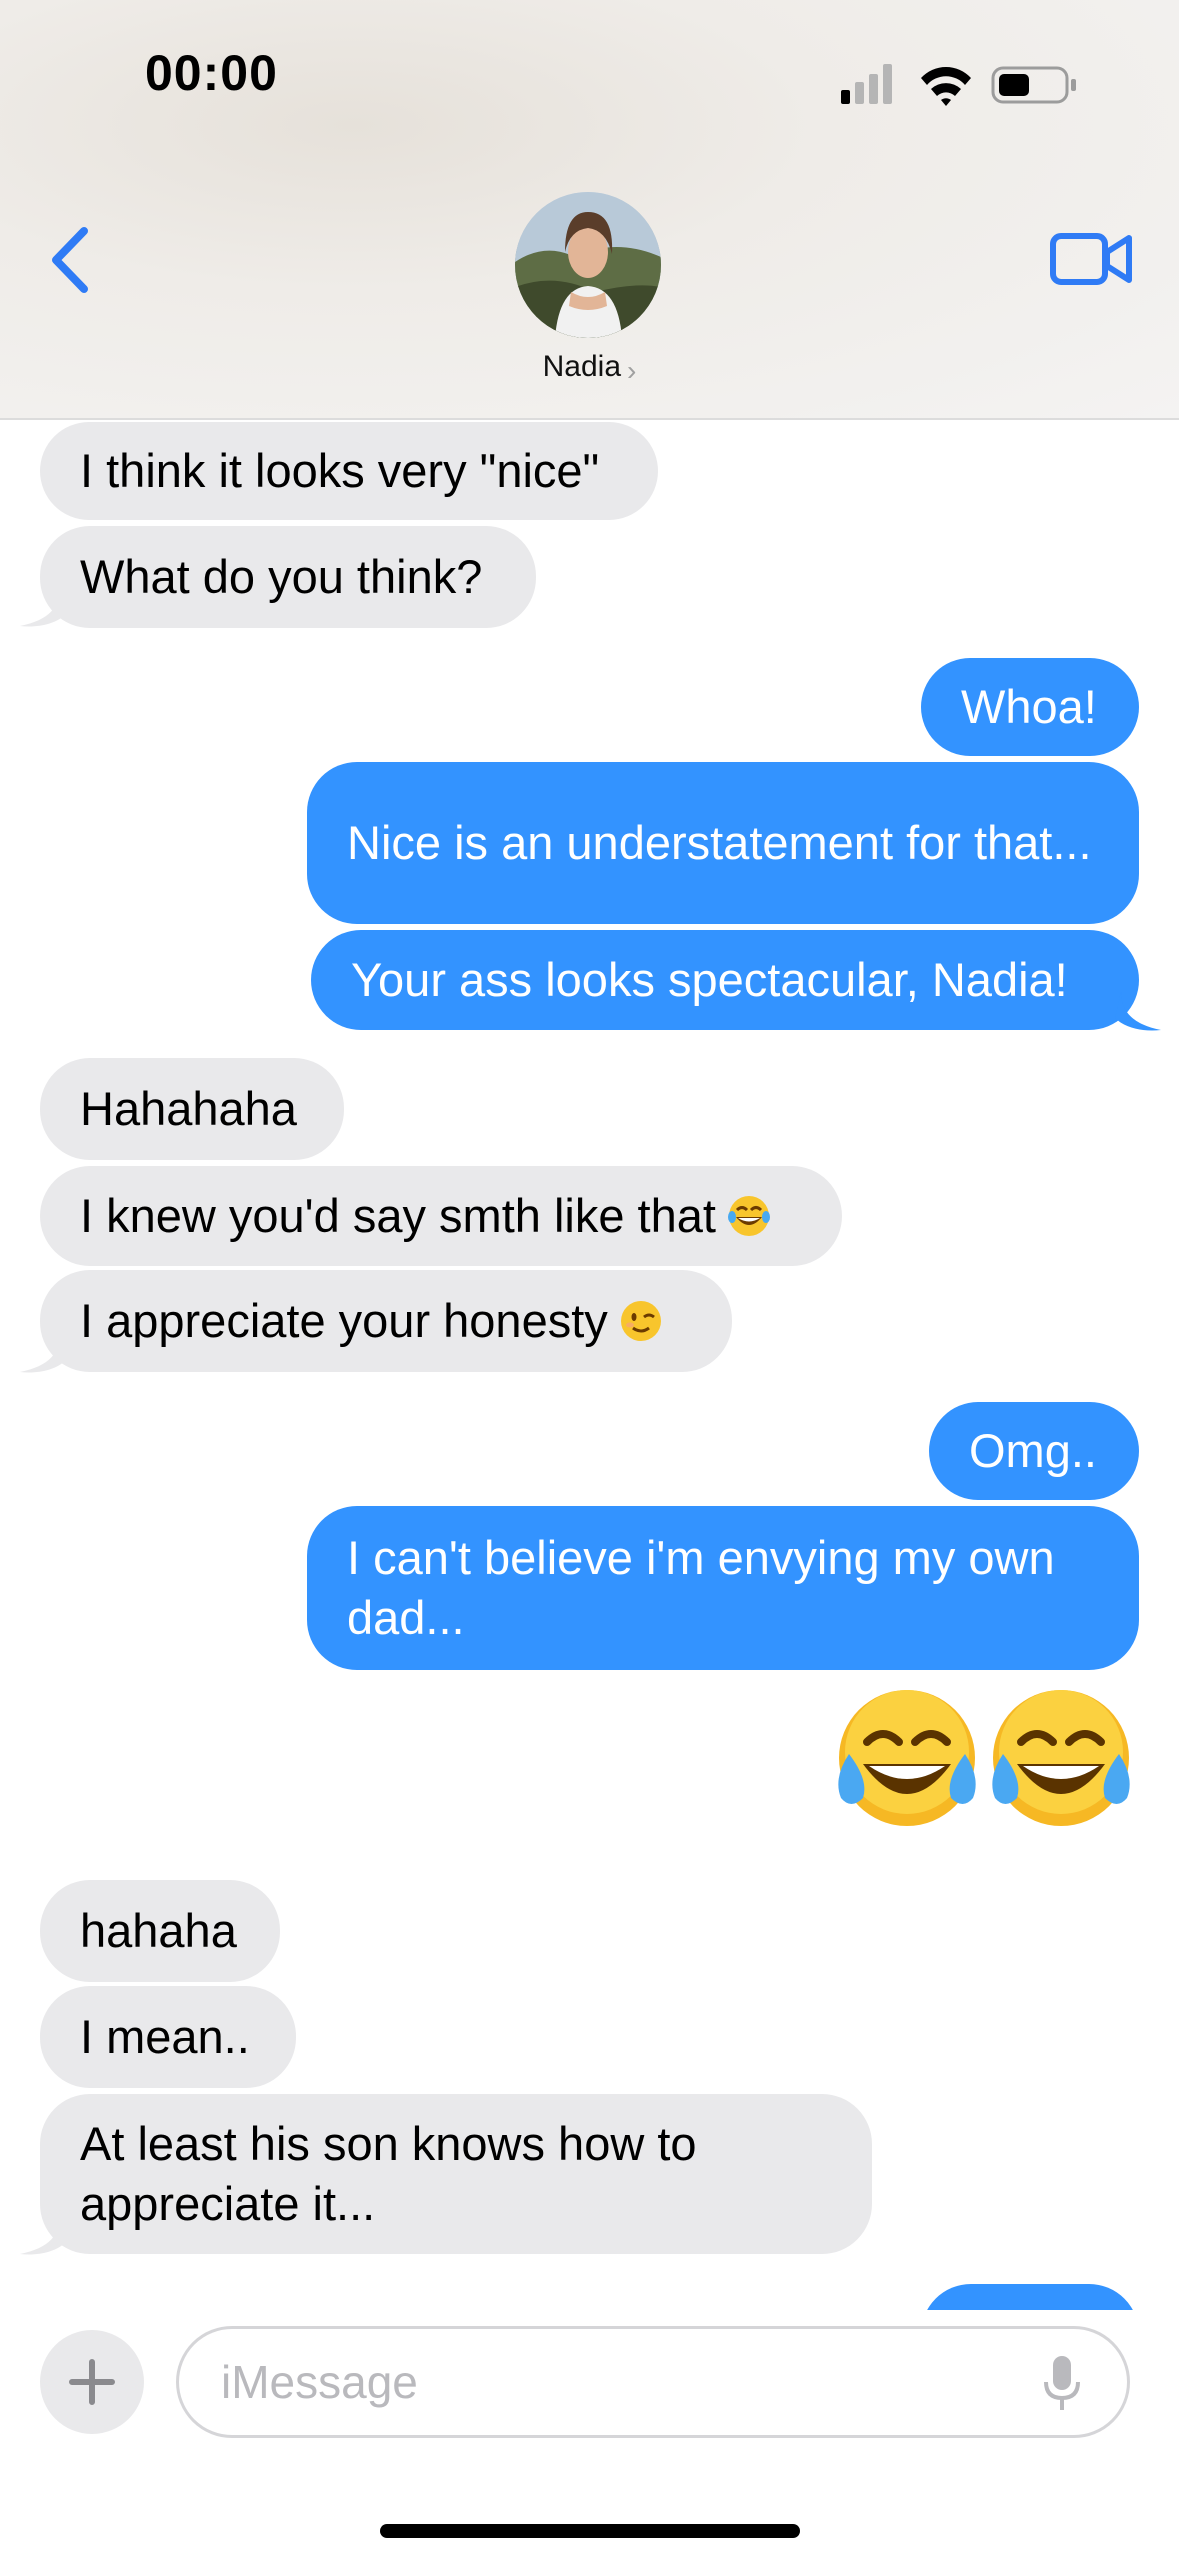 The height and width of the screenshot is (2556, 1179). What do you see at coordinates (211, 73) in the screenshot?
I see `status-time: 00:00` at bounding box center [211, 73].